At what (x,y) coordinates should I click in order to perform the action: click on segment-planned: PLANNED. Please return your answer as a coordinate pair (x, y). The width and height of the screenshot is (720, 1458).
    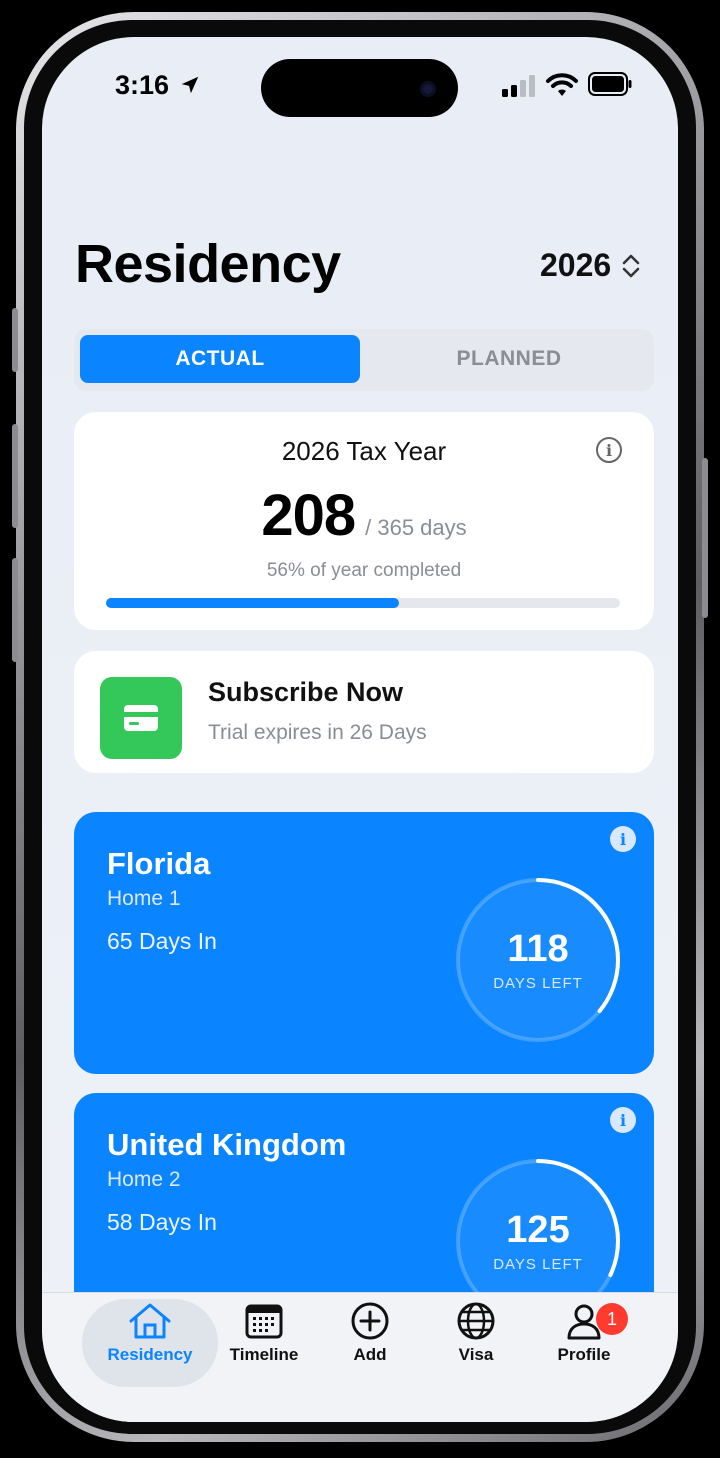
    Looking at the image, I should click on (509, 359).